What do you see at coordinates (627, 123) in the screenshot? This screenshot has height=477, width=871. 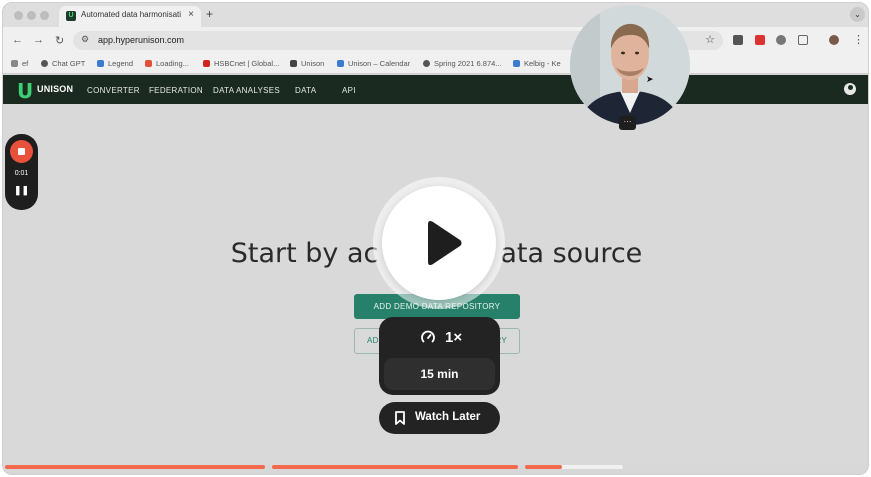 I see `webcam-options-button: ···` at bounding box center [627, 123].